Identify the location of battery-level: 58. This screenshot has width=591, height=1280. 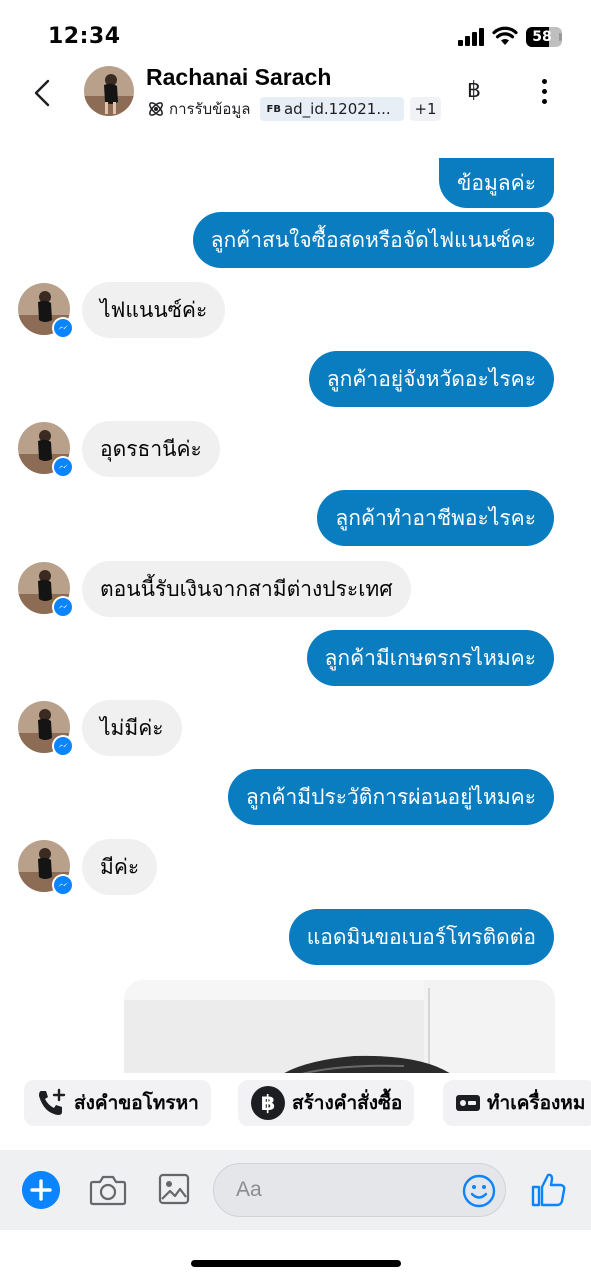
(542, 37).